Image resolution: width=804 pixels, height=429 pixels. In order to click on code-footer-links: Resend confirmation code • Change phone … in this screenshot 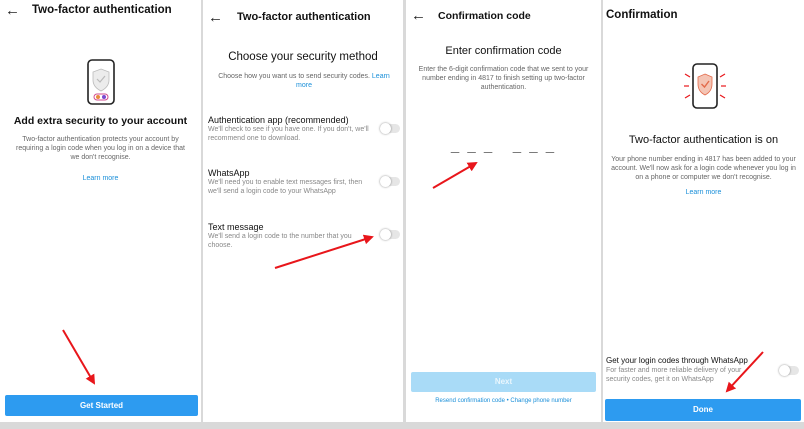, I will do `click(503, 401)`.